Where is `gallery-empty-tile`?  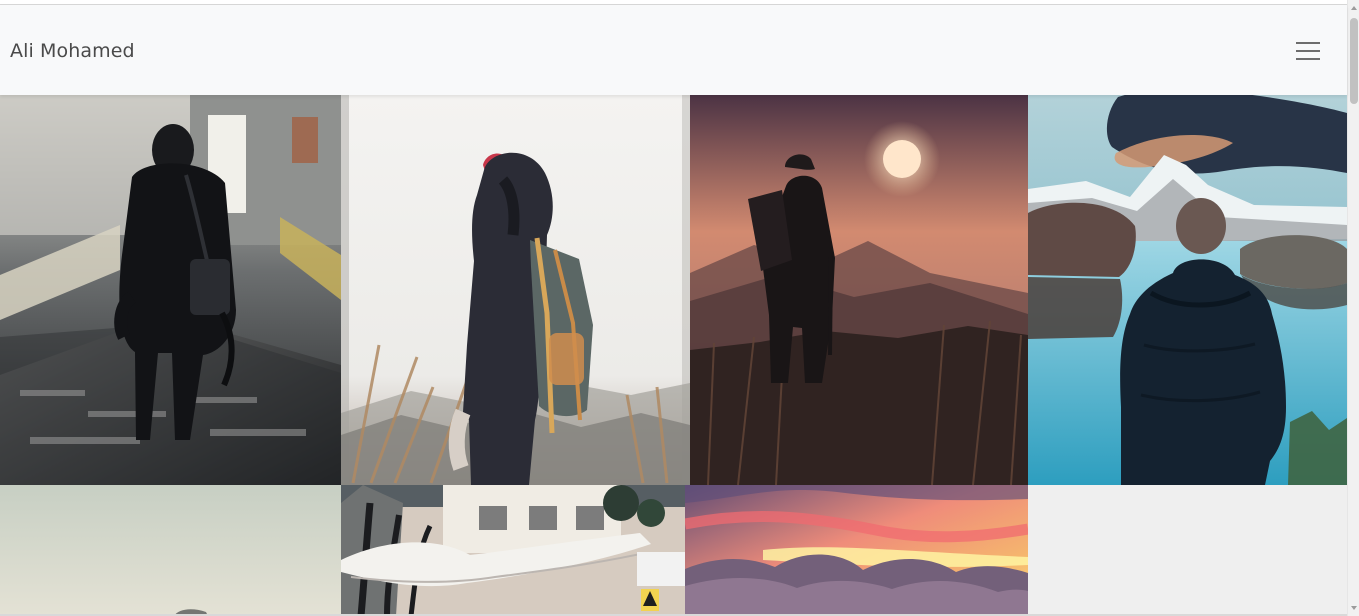
gallery-empty-tile is located at coordinates (1187, 550).